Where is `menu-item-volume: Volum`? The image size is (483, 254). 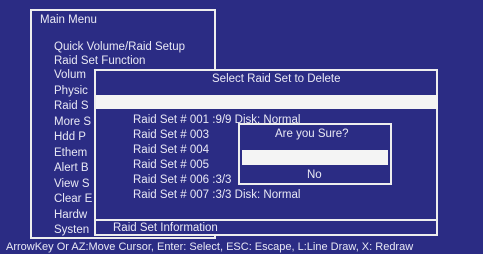
menu-item-volume: Volum is located at coordinates (70, 75).